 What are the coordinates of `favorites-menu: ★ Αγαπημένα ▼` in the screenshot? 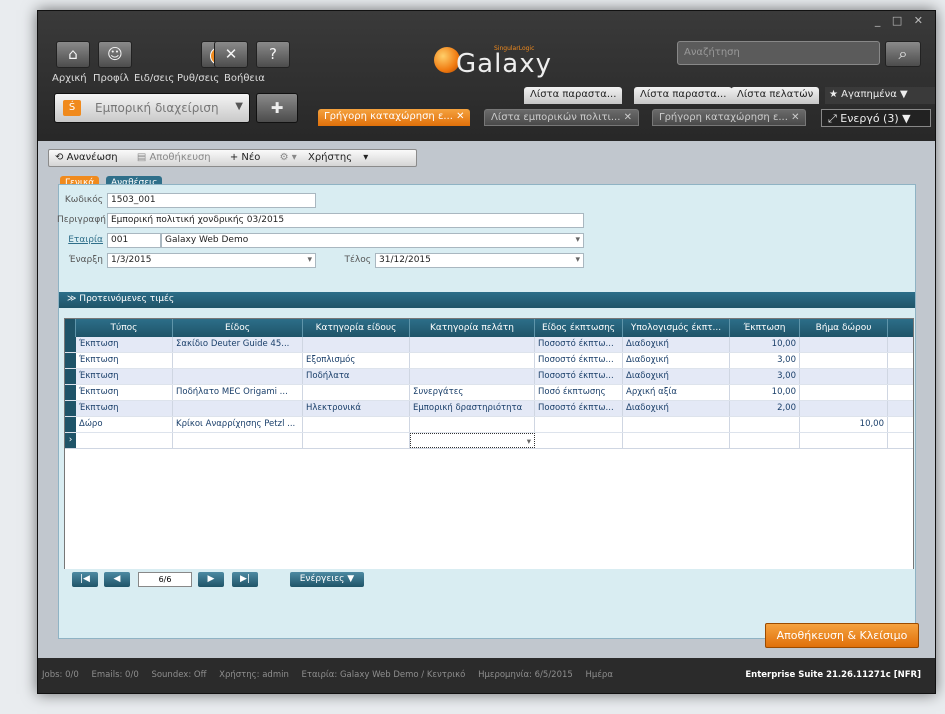 It's located at (880, 95).